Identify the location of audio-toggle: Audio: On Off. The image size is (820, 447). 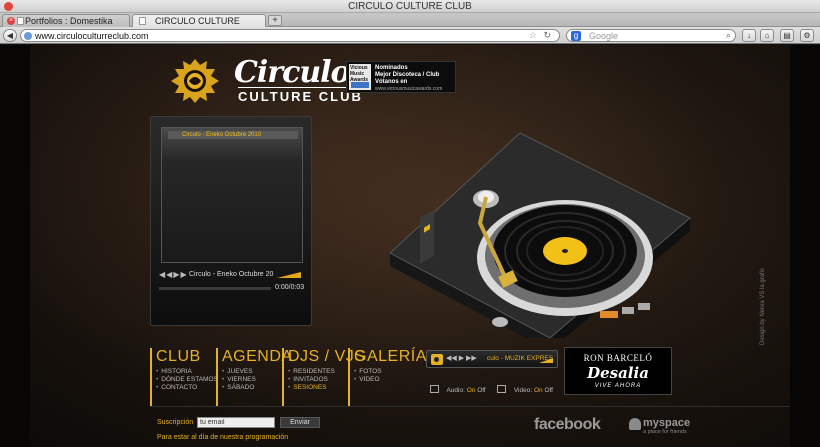
(458, 389).